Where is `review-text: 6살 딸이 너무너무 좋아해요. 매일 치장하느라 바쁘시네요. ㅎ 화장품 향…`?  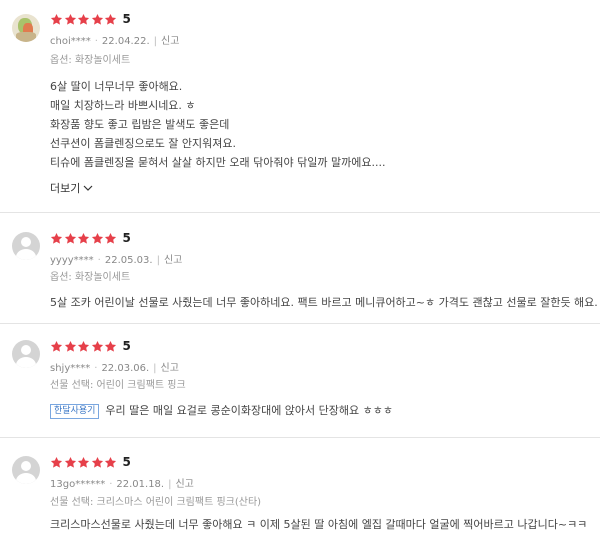 review-text: 6살 딸이 너무너무 좋아해요. 매일 치장하느라 바쁘시네요. ㅎ 화장품 향… is located at coordinates (217, 124).